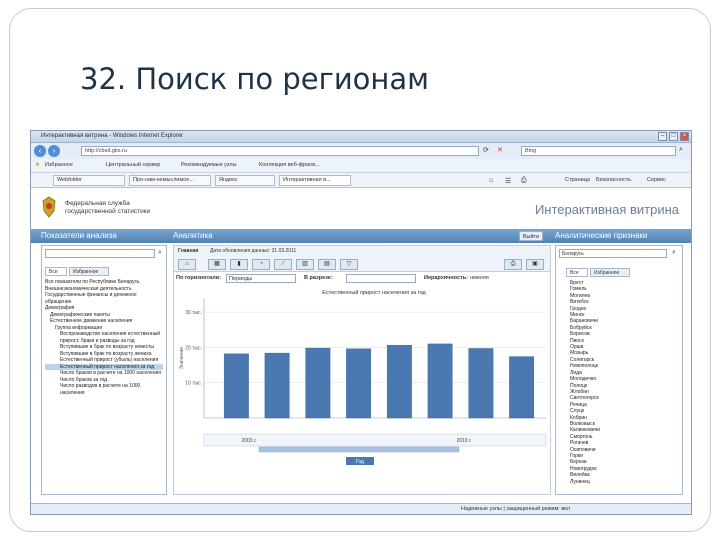 This screenshot has height=540, width=720. Describe the element at coordinates (37, 165) in the screenshot. I see `star-icon: ★` at that location.